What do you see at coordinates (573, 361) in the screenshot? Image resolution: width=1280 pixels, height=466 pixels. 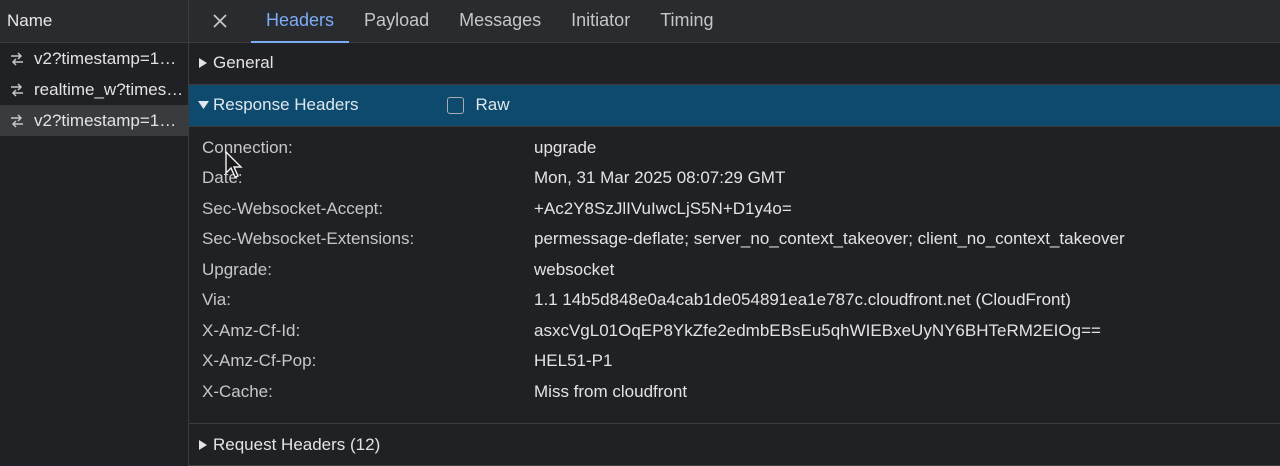 I see `header-value: HEL51-P1` at bounding box center [573, 361].